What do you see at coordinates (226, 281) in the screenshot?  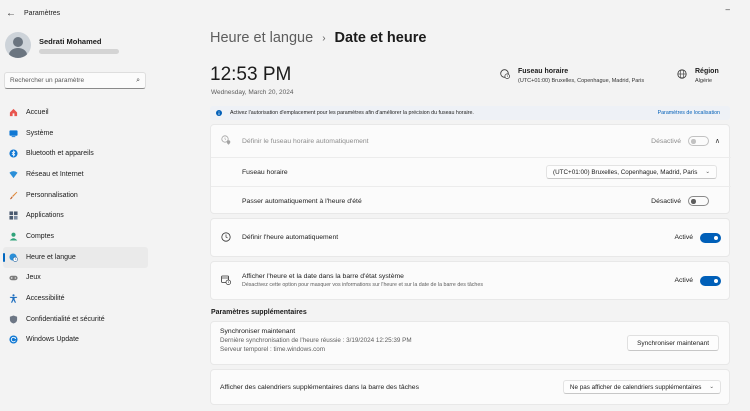 I see `calendar-clock-icon` at bounding box center [226, 281].